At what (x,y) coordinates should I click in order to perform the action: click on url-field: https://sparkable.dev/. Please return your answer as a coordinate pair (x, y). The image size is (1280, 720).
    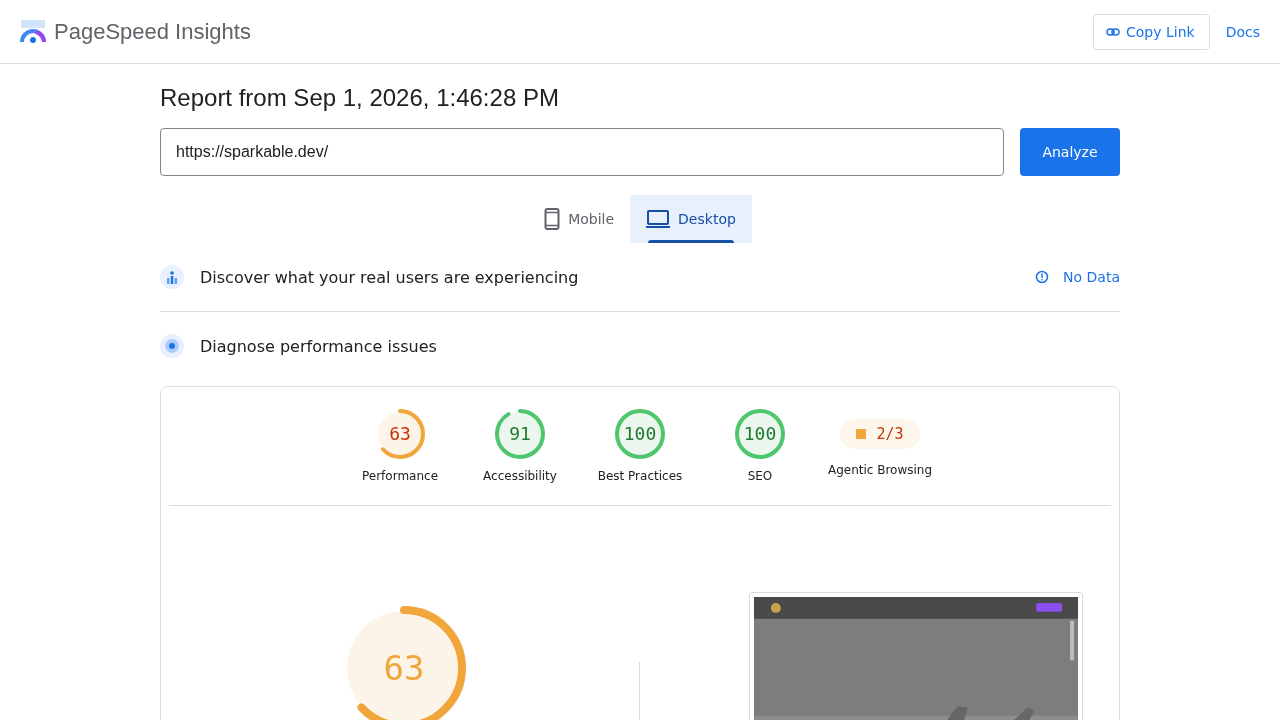
    Looking at the image, I should click on (582, 152).